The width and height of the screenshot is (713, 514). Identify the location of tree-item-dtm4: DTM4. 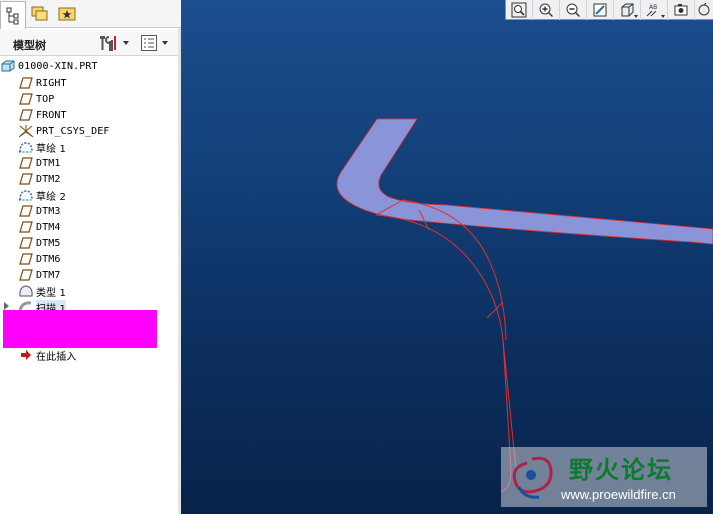
(39, 227).